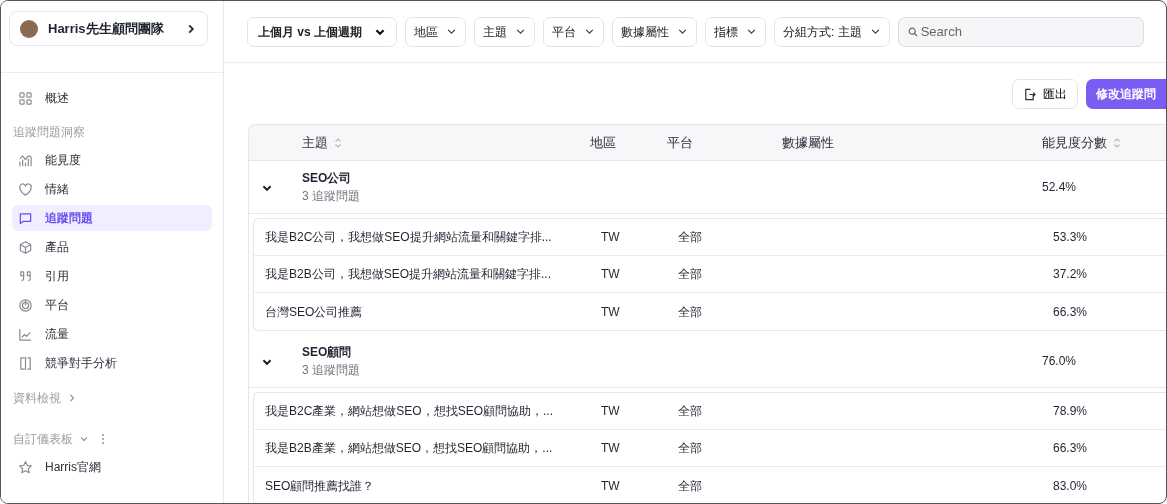 This screenshot has width=1167, height=504. I want to click on filter-dropdown: 指標, so click(735, 31).